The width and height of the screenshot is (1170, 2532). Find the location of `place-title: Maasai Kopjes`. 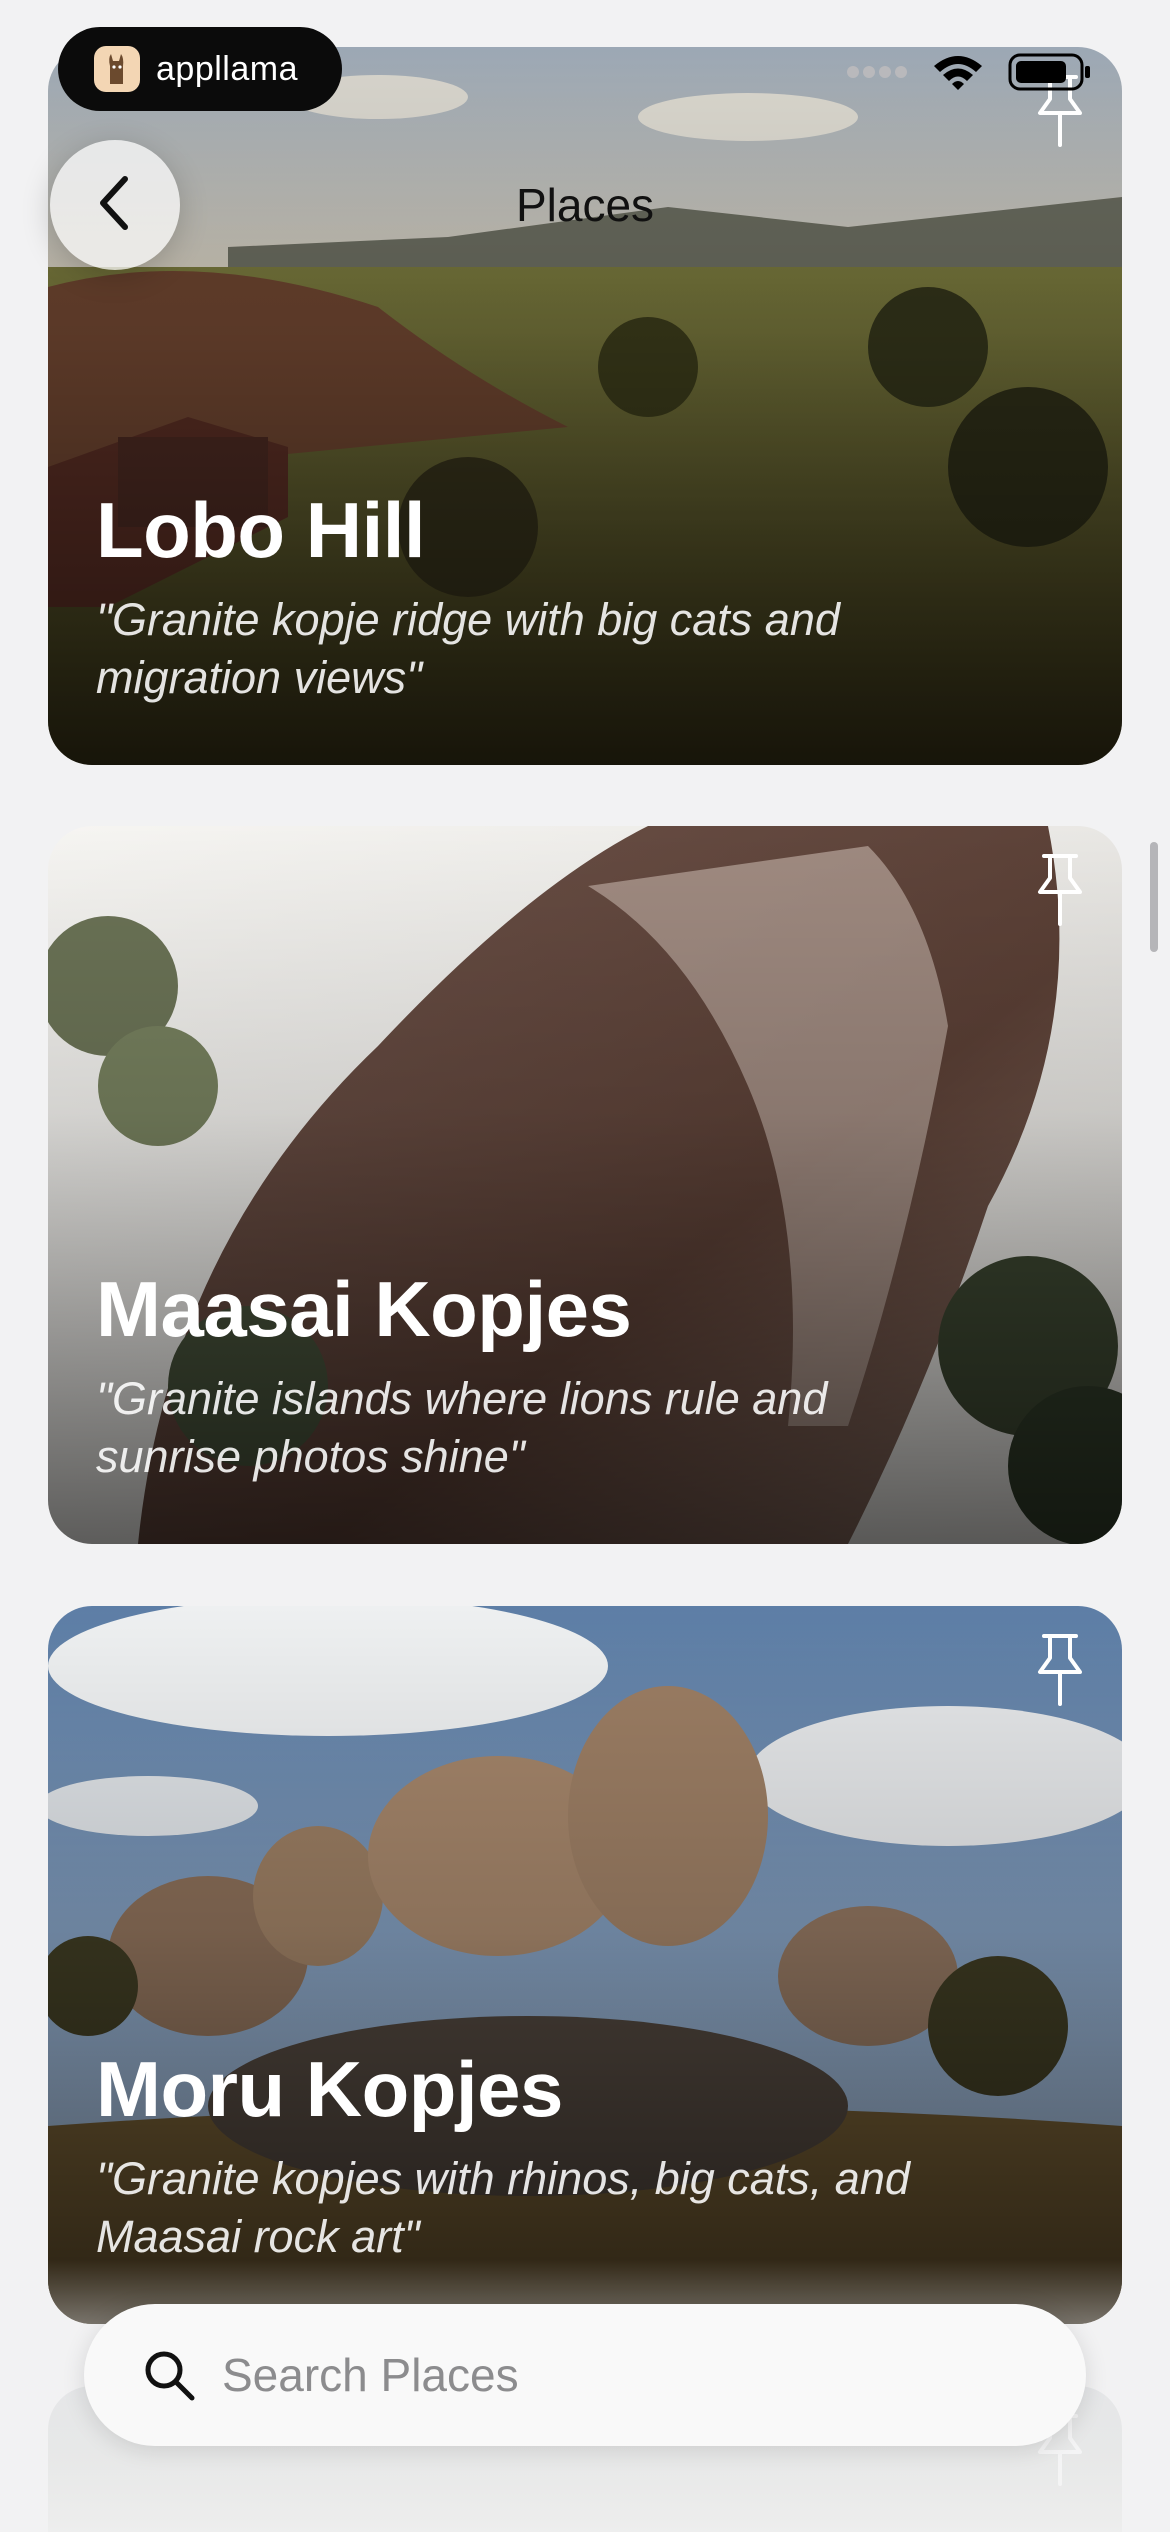

place-title: Maasai Kopjes is located at coordinates (364, 1309).